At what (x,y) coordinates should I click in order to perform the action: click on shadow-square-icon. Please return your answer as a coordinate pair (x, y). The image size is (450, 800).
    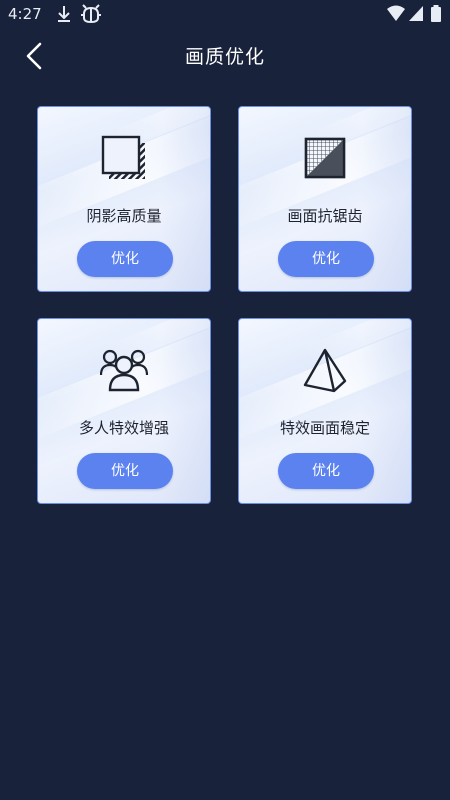
    Looking at the image, I should click on (124, 160).